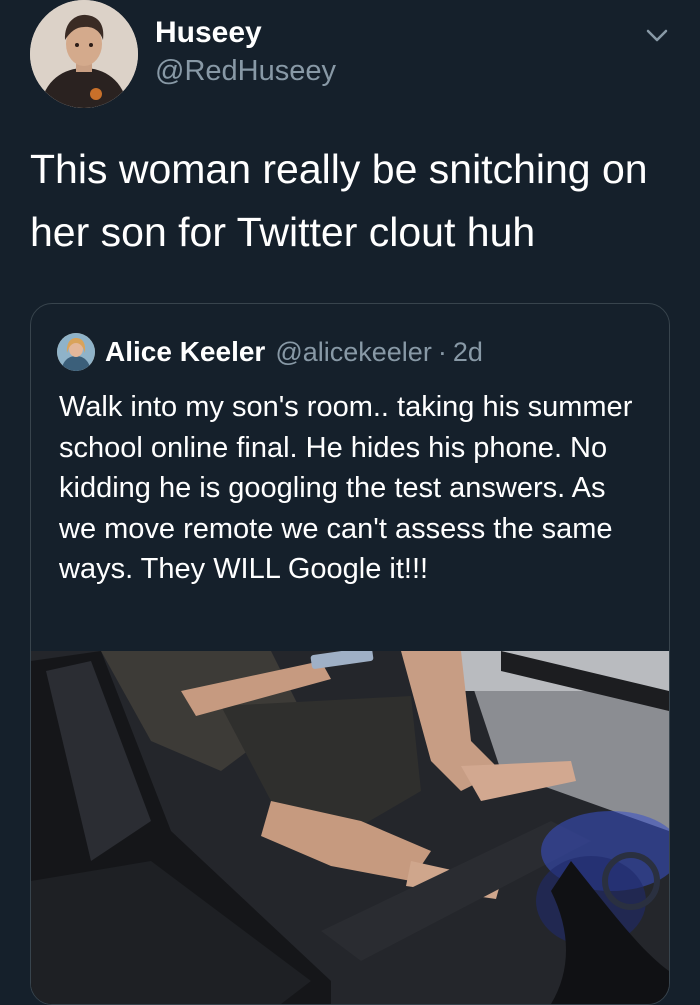 The width and height of the screenshot is (700, 1005). I want to click on author-handle: @RedHuseey, so click(245, 71).